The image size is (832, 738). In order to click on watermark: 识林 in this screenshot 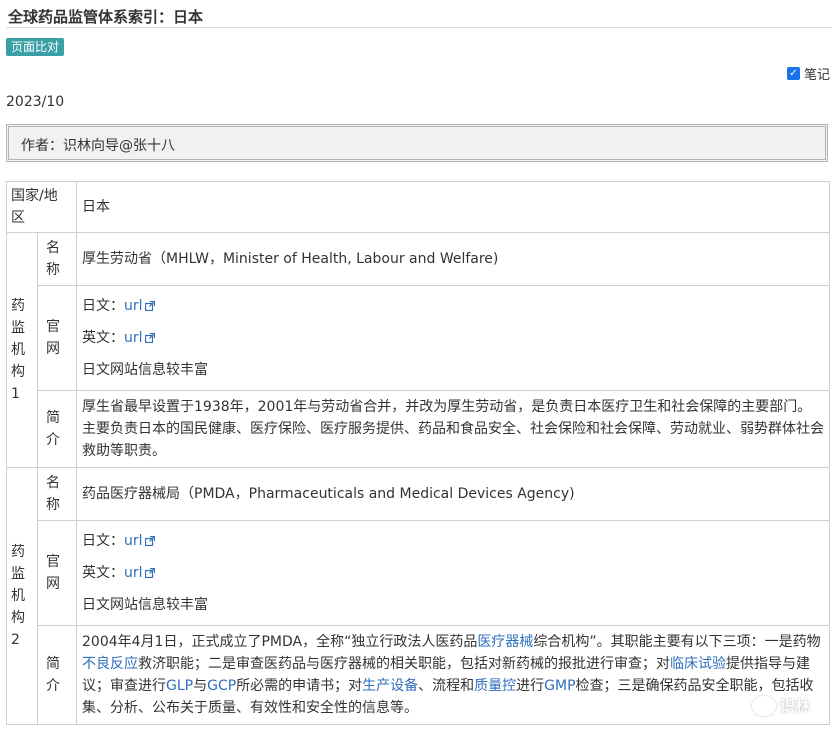, I will do `click(780, 705)`.